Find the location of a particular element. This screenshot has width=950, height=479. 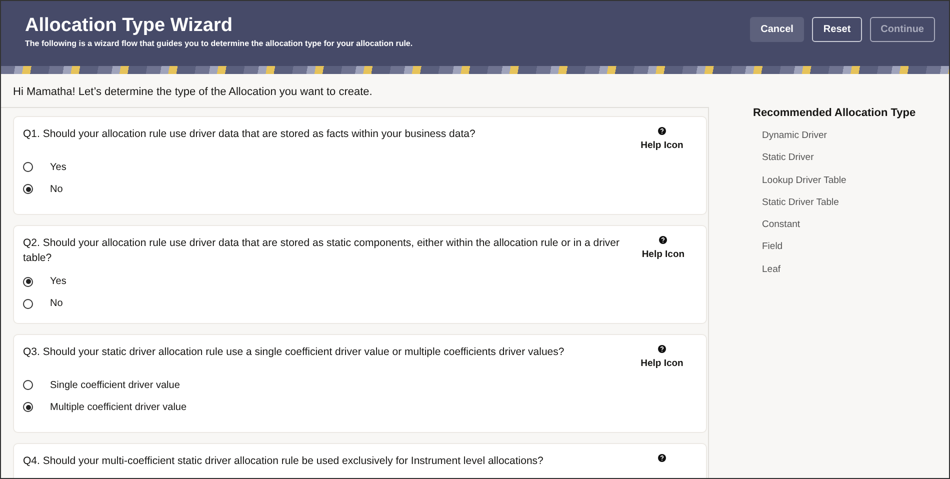

section-title: Recommended Allocation Type is located at coordinates (834, 113).